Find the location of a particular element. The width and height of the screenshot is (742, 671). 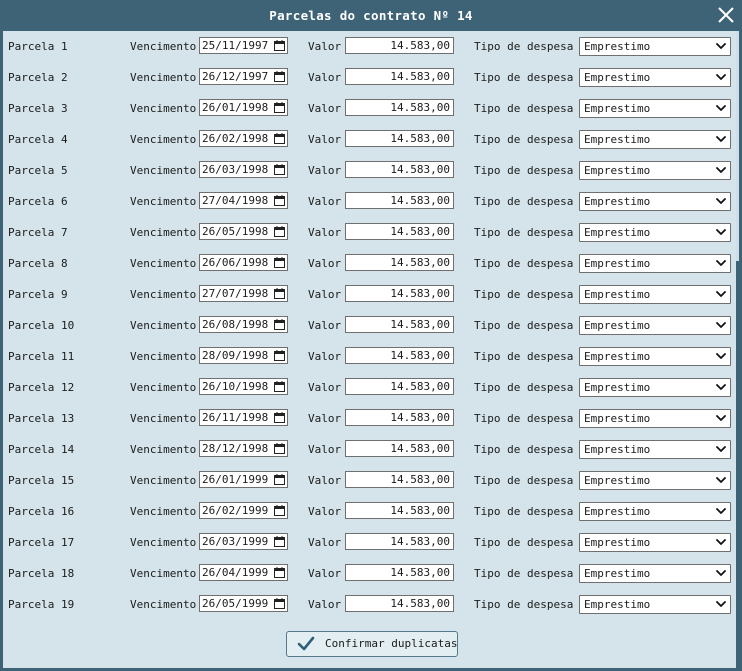

vencimento-date-input: 27/04/1998 is located at coordinates (243, 200).